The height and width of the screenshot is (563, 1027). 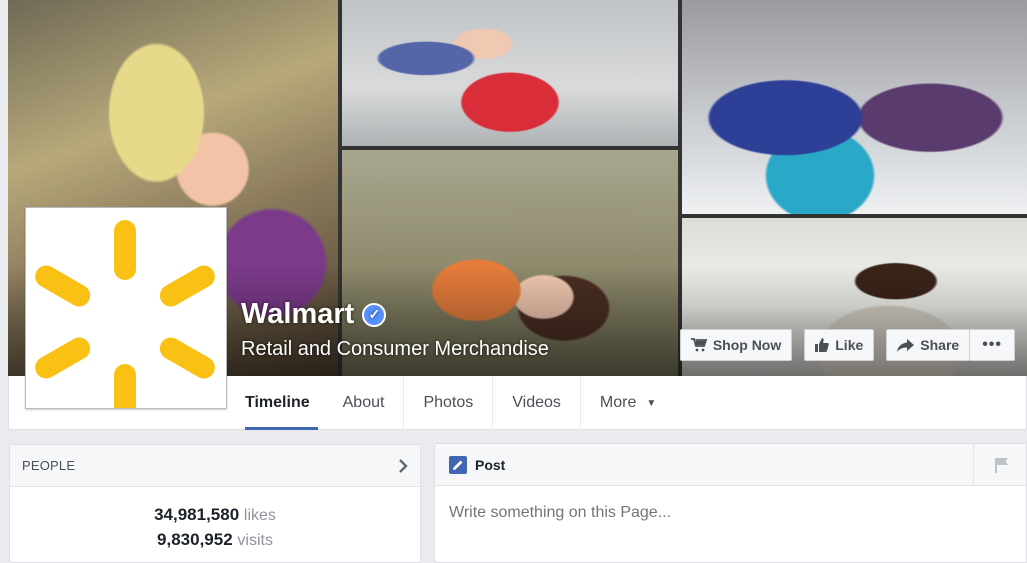 I want to click on cover-actions: Shop Now Like Share •••, so click(x=847, y=345).